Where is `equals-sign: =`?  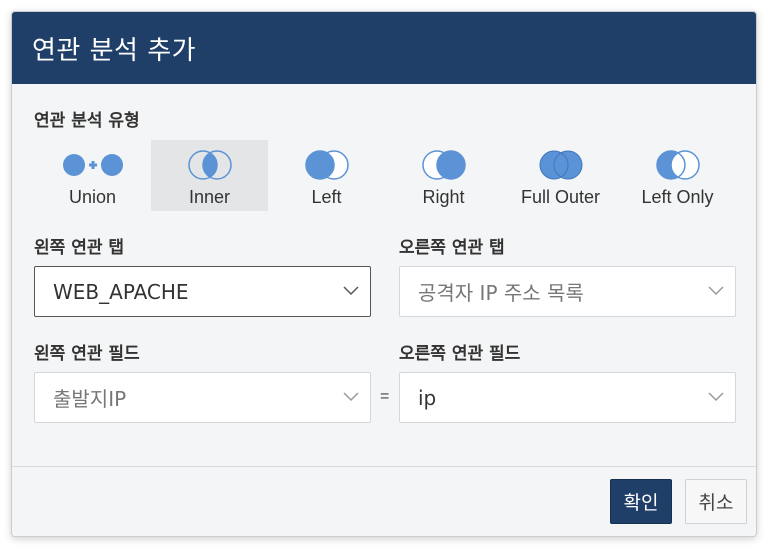
equals-sign: = is located at coordinates (385, 396).